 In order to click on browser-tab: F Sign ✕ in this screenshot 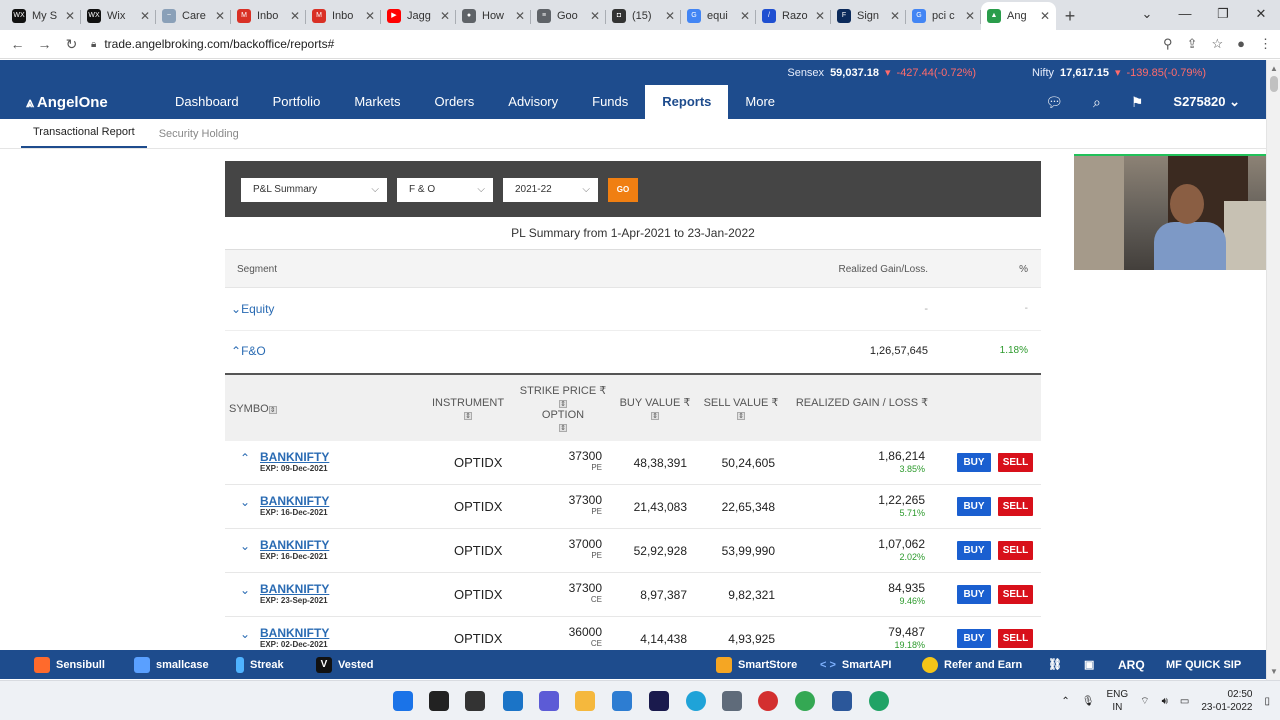, I will do `click(868, 16)`.